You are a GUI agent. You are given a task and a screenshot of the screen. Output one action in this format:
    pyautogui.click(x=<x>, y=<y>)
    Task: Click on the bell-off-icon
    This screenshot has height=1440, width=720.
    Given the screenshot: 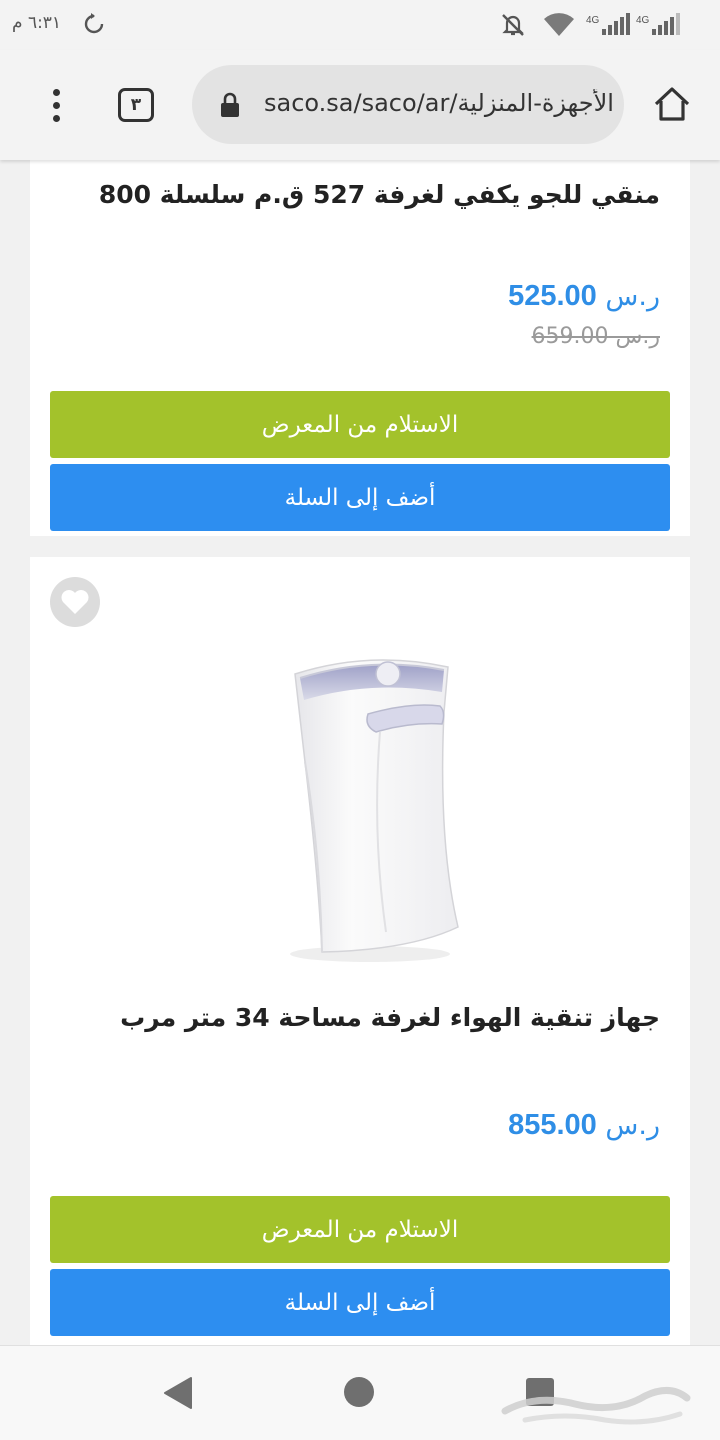 What is the action you would take?
    pyautogui.click(x=513, y=25)
    